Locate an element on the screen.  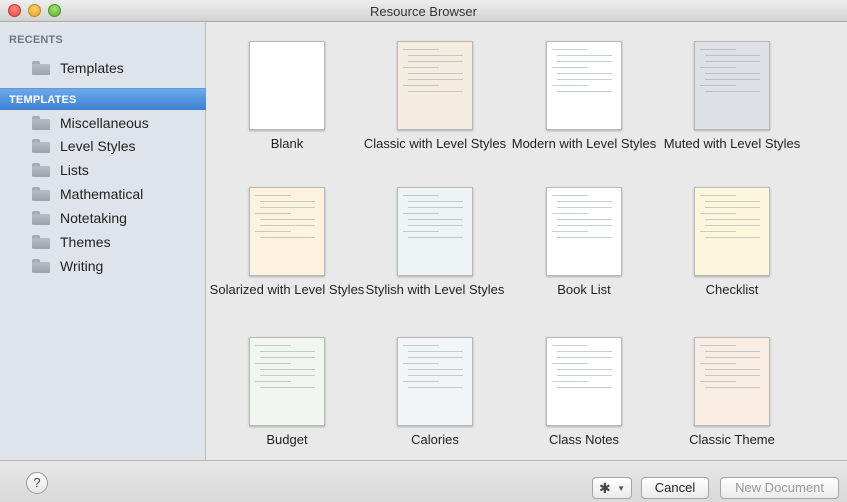
sidebar-item-label: Notetaking is located at coordinates (93, 218).